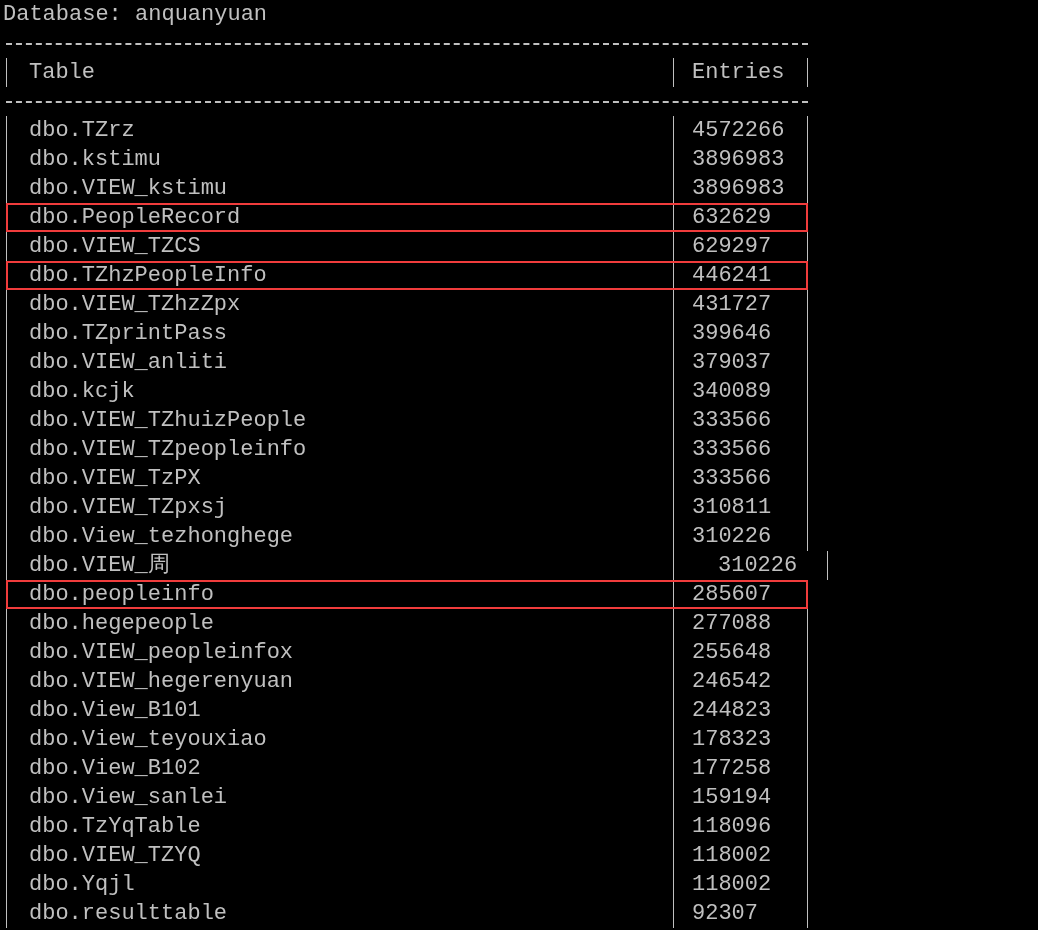  What do you see at coordinates (732, 826) in the screenshot?
I see `table-cell: 118096` at bounding box center [732, 826].